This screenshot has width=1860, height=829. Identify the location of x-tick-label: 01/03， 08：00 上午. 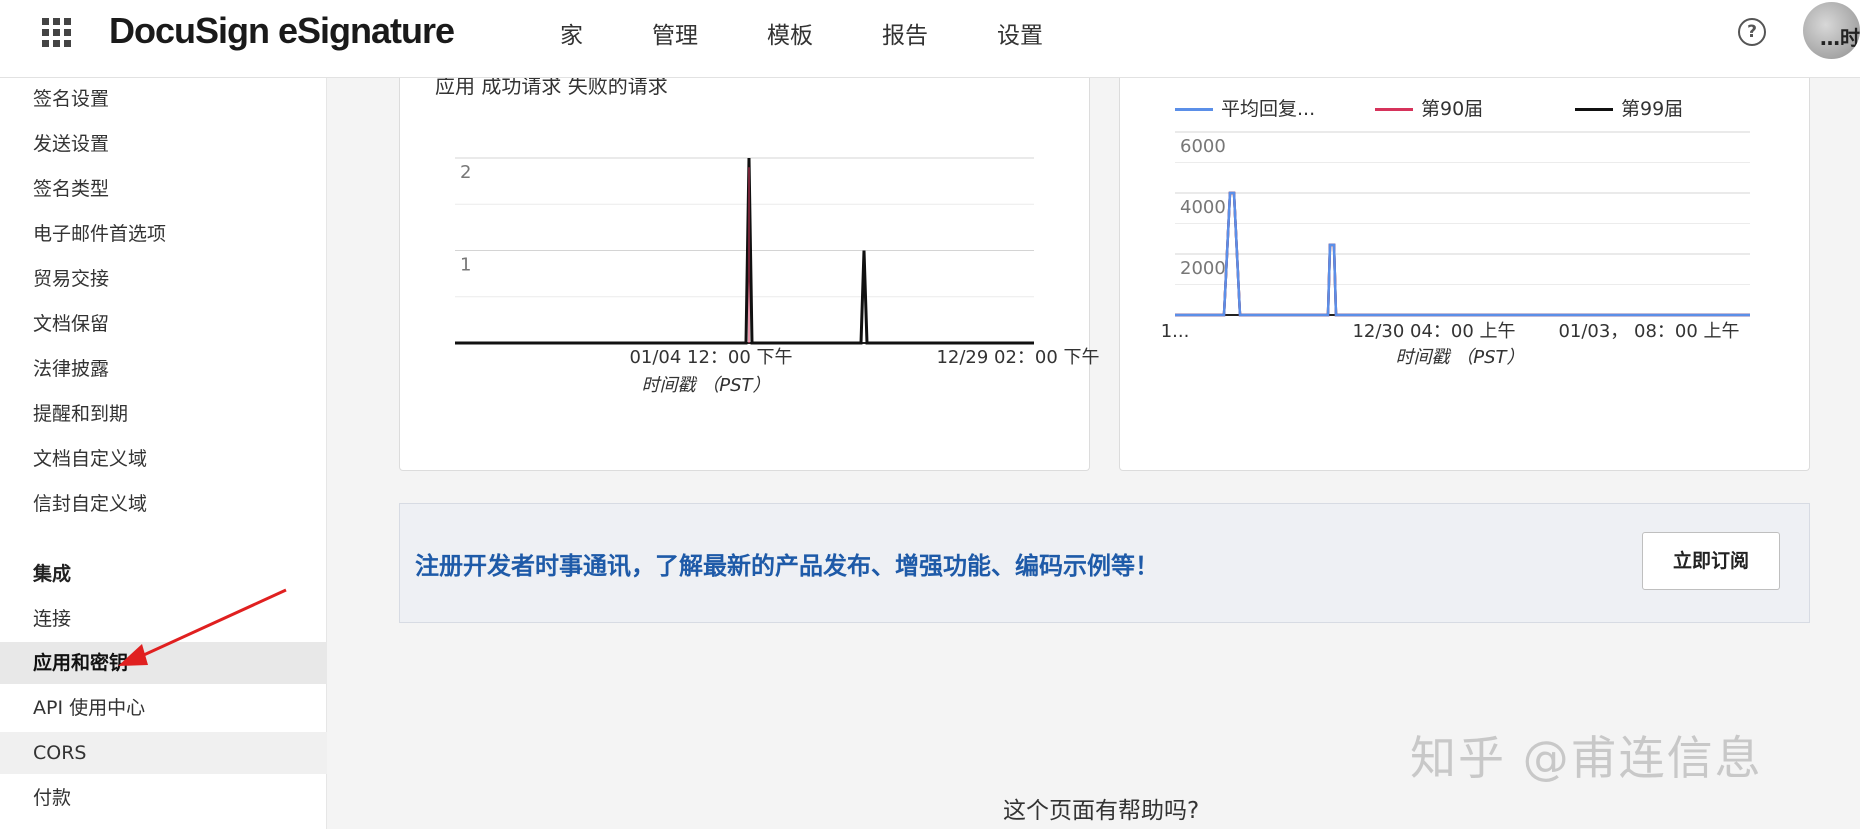
(1648, 331).